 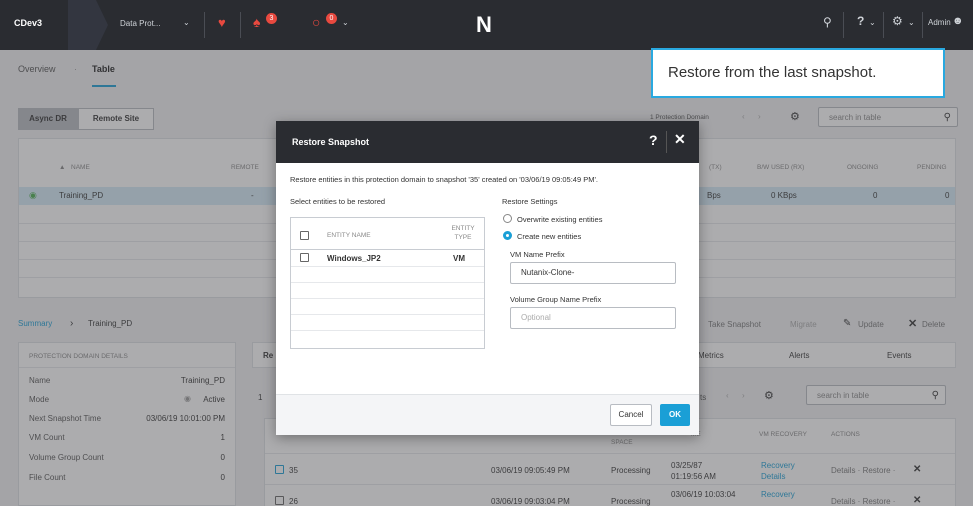 I want to click on entity-type: VM, so click(x=459, y=258).